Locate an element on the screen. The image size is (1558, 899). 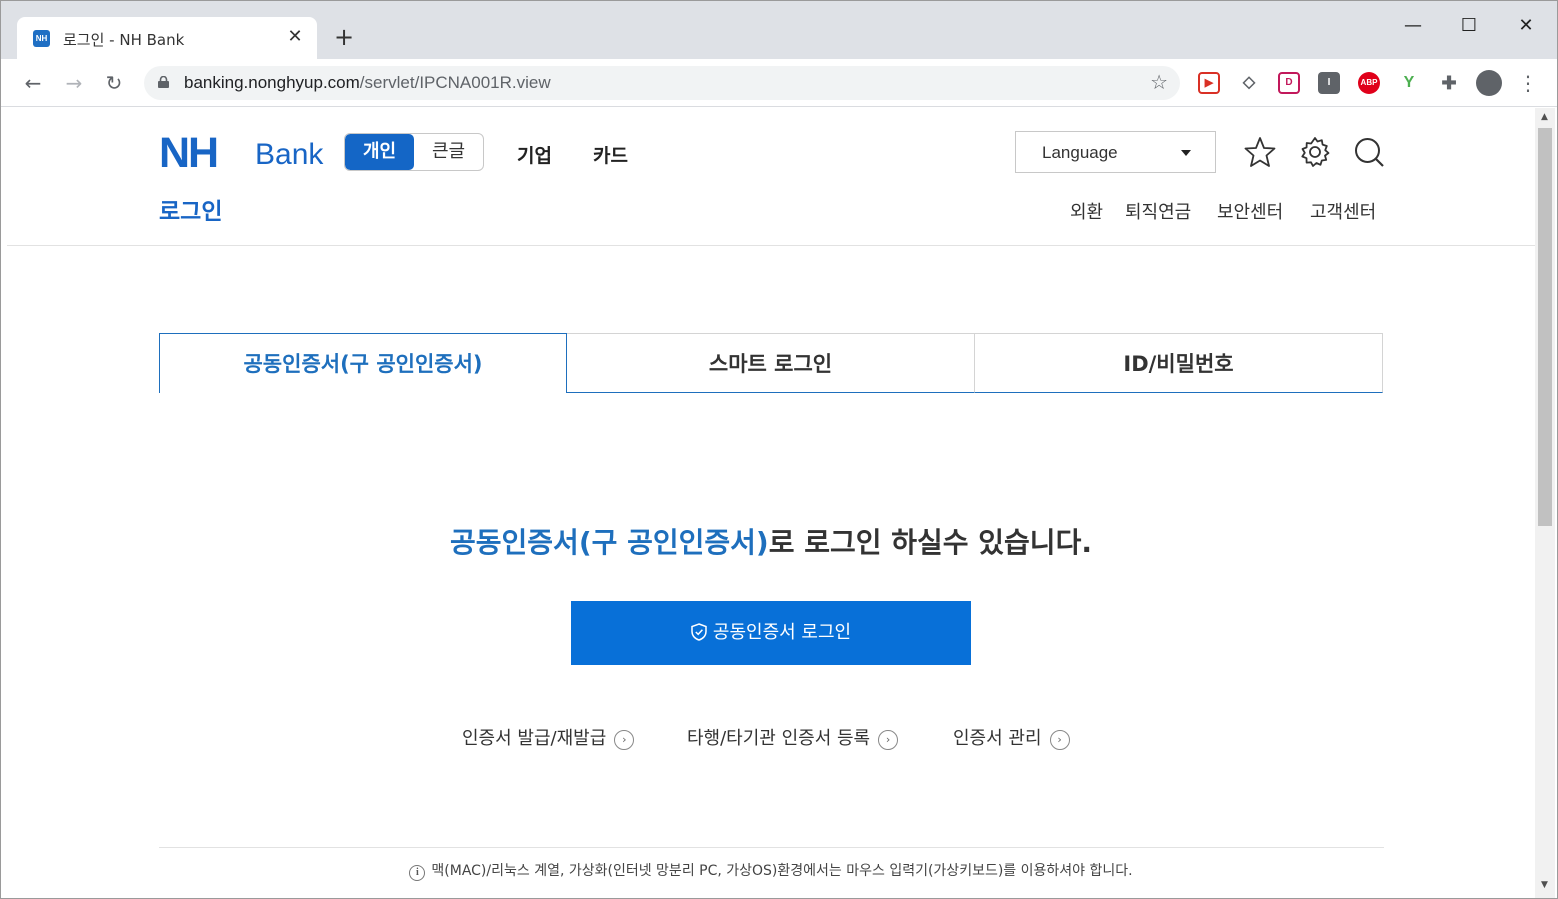
settings-gear-icon is located at coordinates (1315, 152).